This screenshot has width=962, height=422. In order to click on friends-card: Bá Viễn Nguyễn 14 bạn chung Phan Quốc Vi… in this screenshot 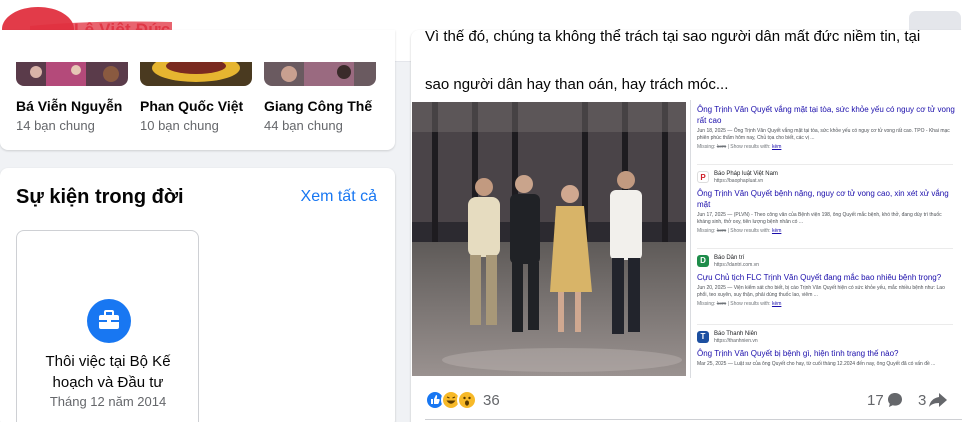, I will do `click(197, 90)`.